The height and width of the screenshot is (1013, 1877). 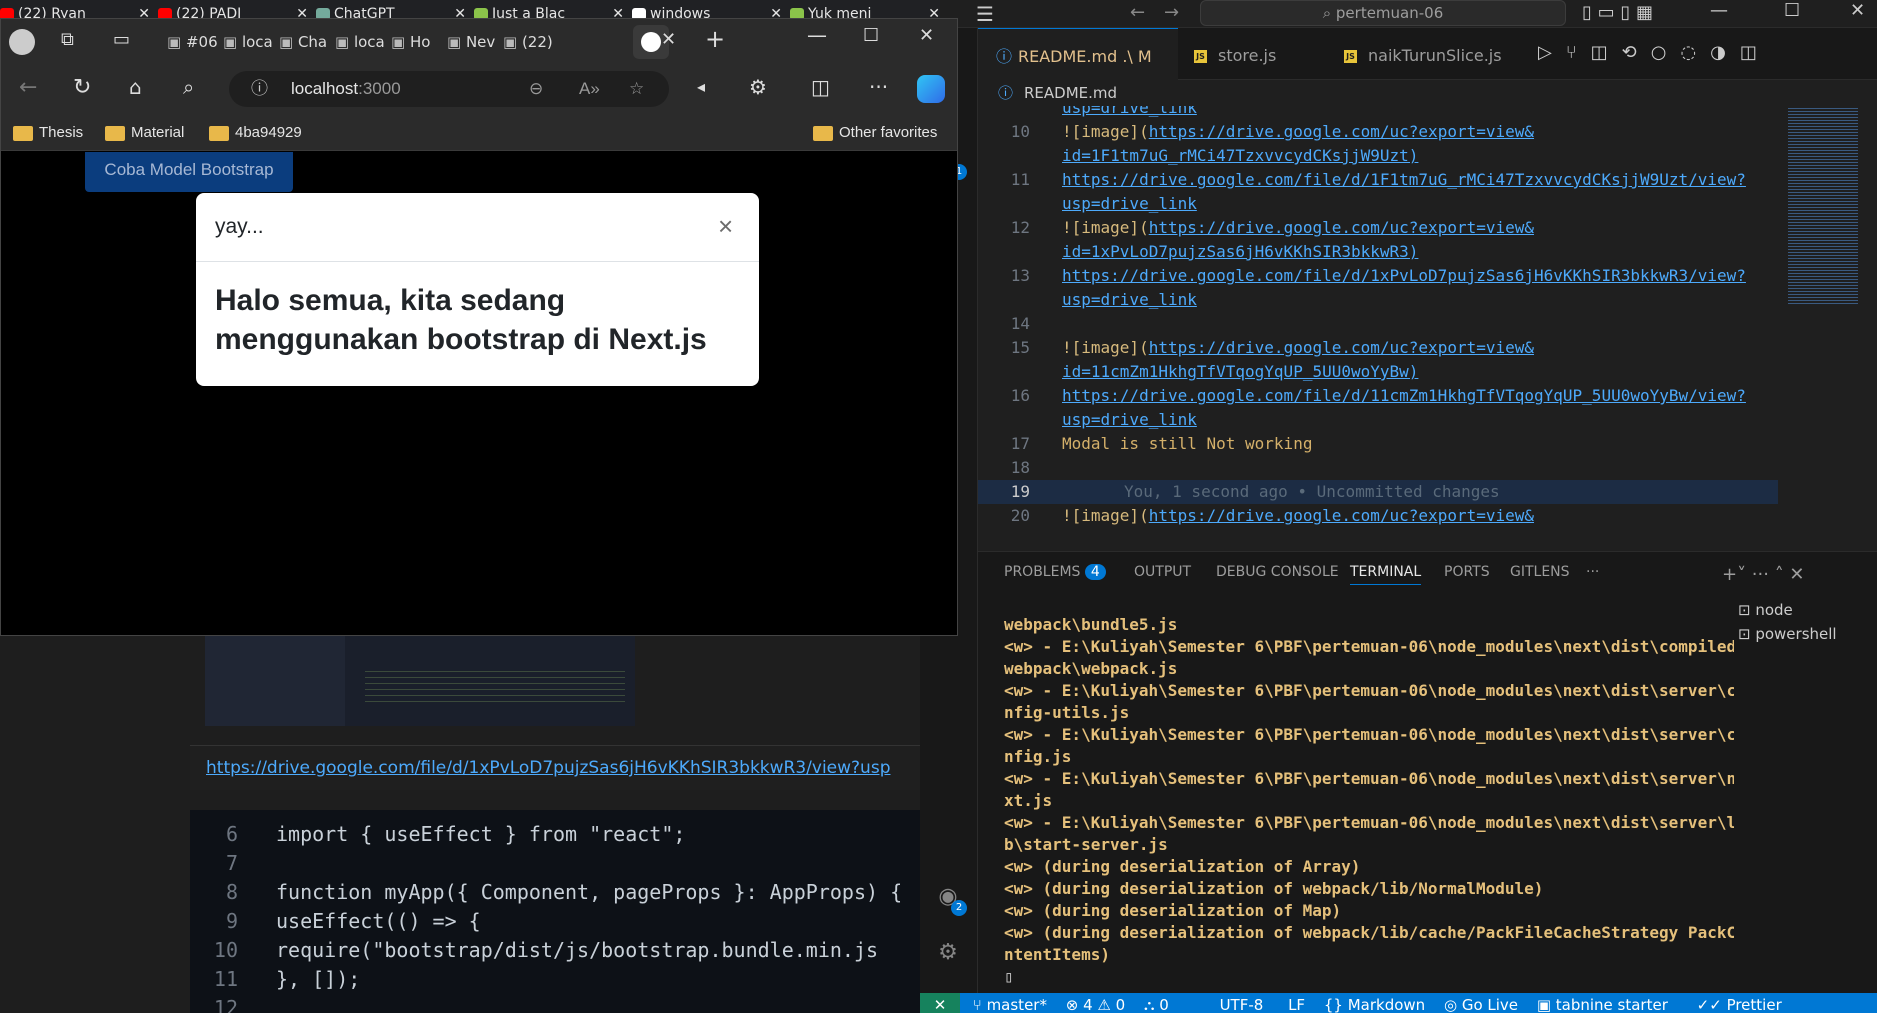 What do you see at coordinates (1787, 610) in the screenshot?
I see `terminal-item-node: ⊡ node` at bounding box center [1787, 610].